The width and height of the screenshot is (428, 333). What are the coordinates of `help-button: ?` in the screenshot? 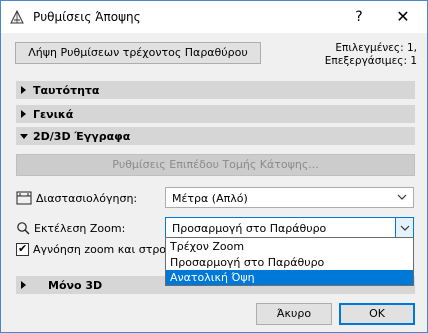 It's located at (359, 17).